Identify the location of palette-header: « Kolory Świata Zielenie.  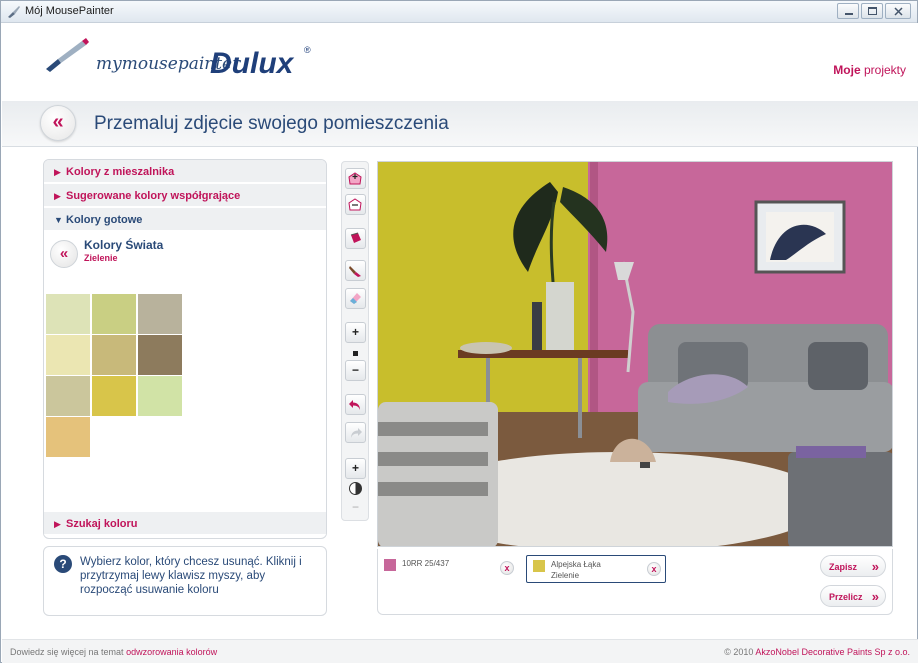
(185, 254).